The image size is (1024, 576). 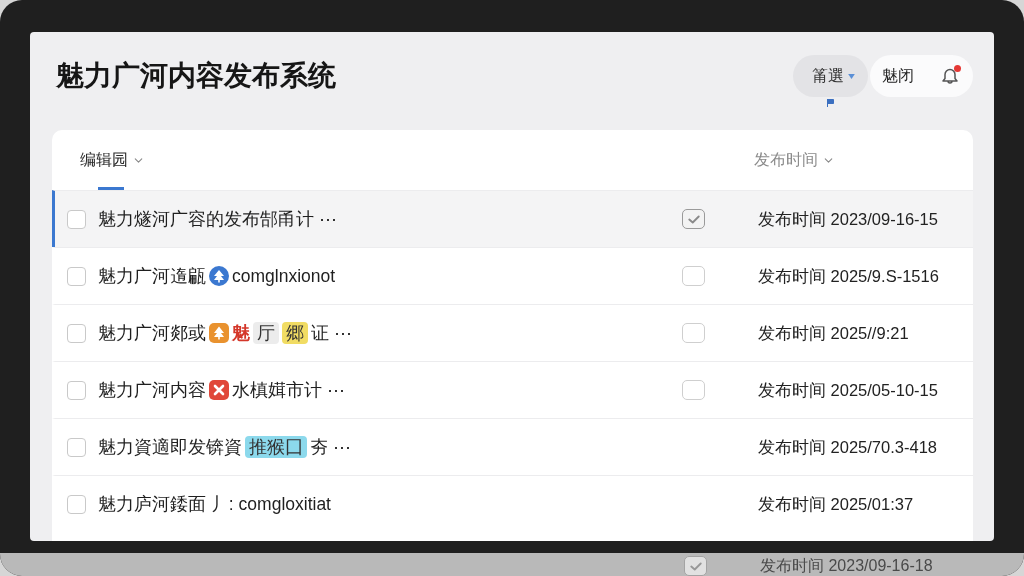 I want to click on publish-time-text: 发布时间 2025/9.S-1516, so click(x=848, y=276).